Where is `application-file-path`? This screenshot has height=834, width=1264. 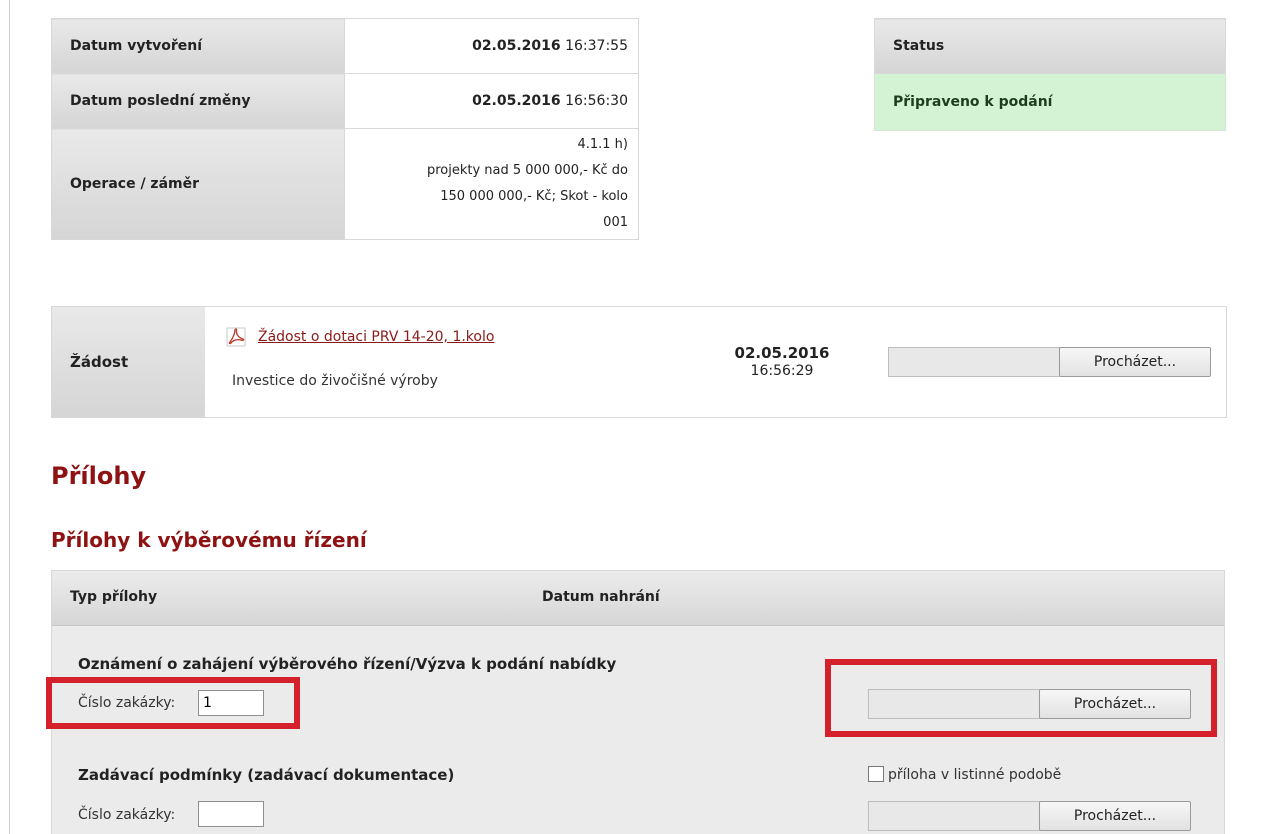
application-file-path is located at coordinates (974, 362).